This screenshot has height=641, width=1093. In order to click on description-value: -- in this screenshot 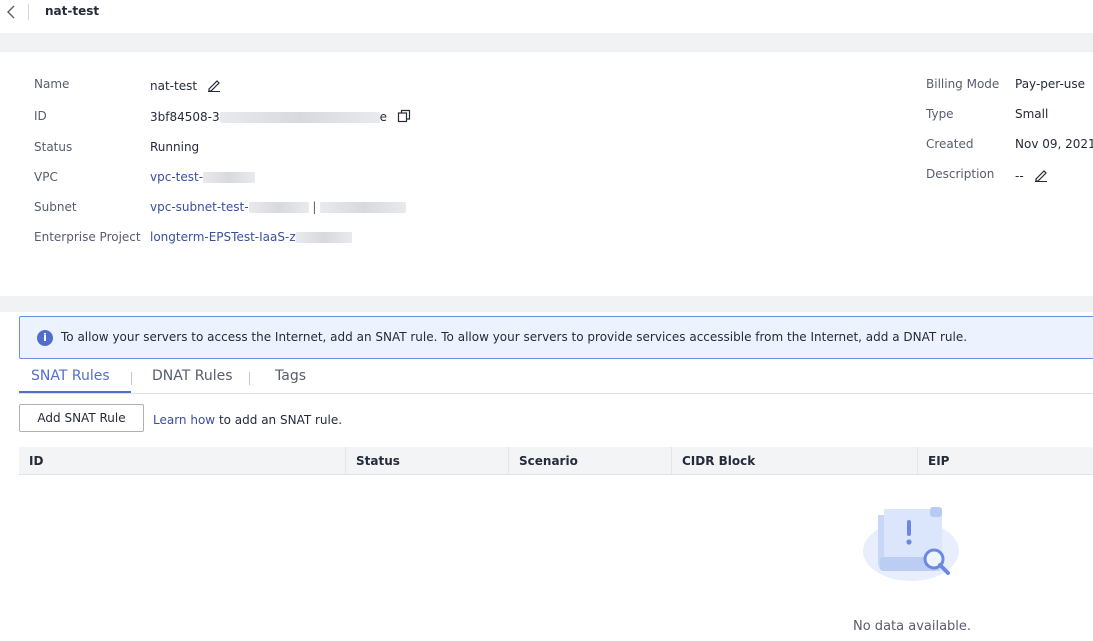, I will do `click(1031, 176)`.